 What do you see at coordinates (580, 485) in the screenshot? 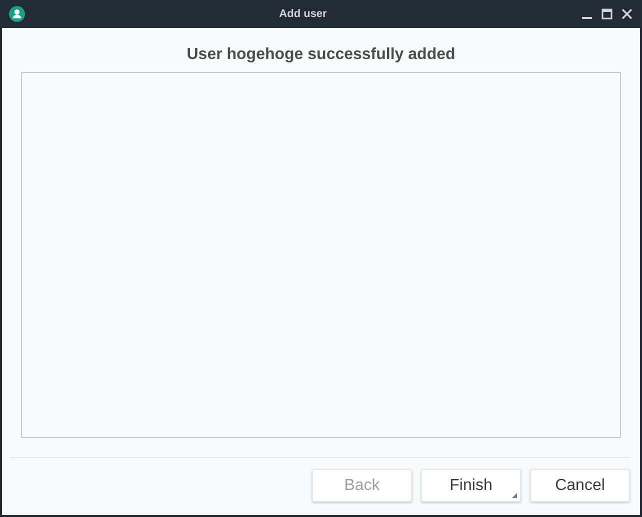
I see `dialog-button: Cancel` at bounding box center [580, 485].